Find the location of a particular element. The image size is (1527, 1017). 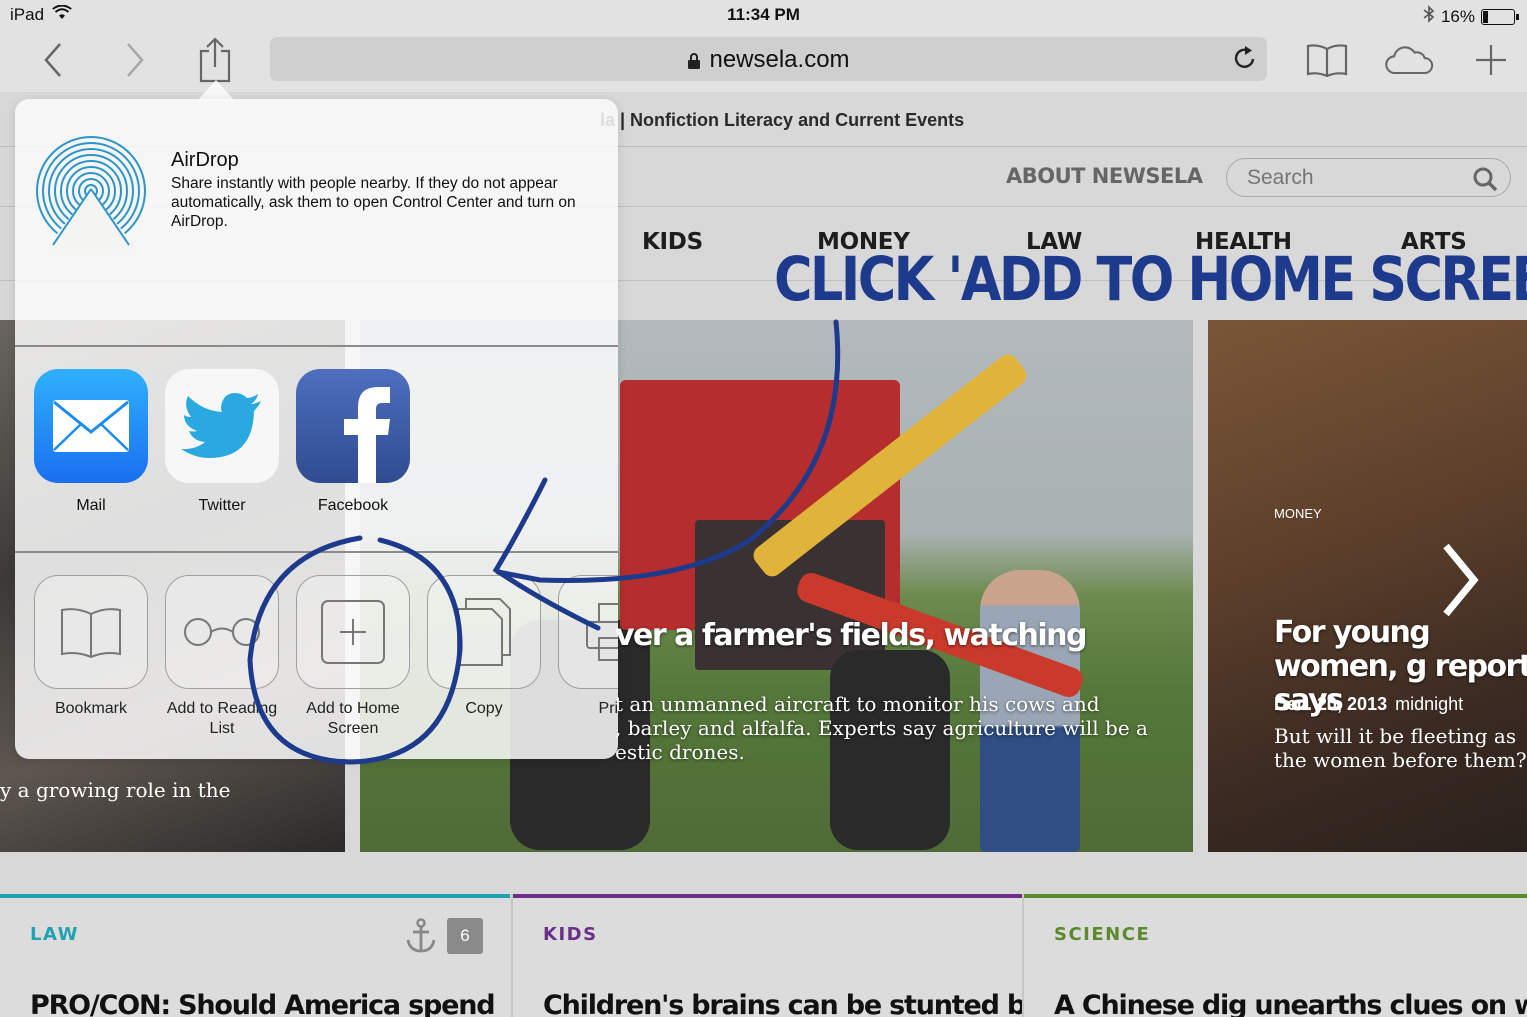

airdrop-title: AirDrop is located at coordinates (205, 160).